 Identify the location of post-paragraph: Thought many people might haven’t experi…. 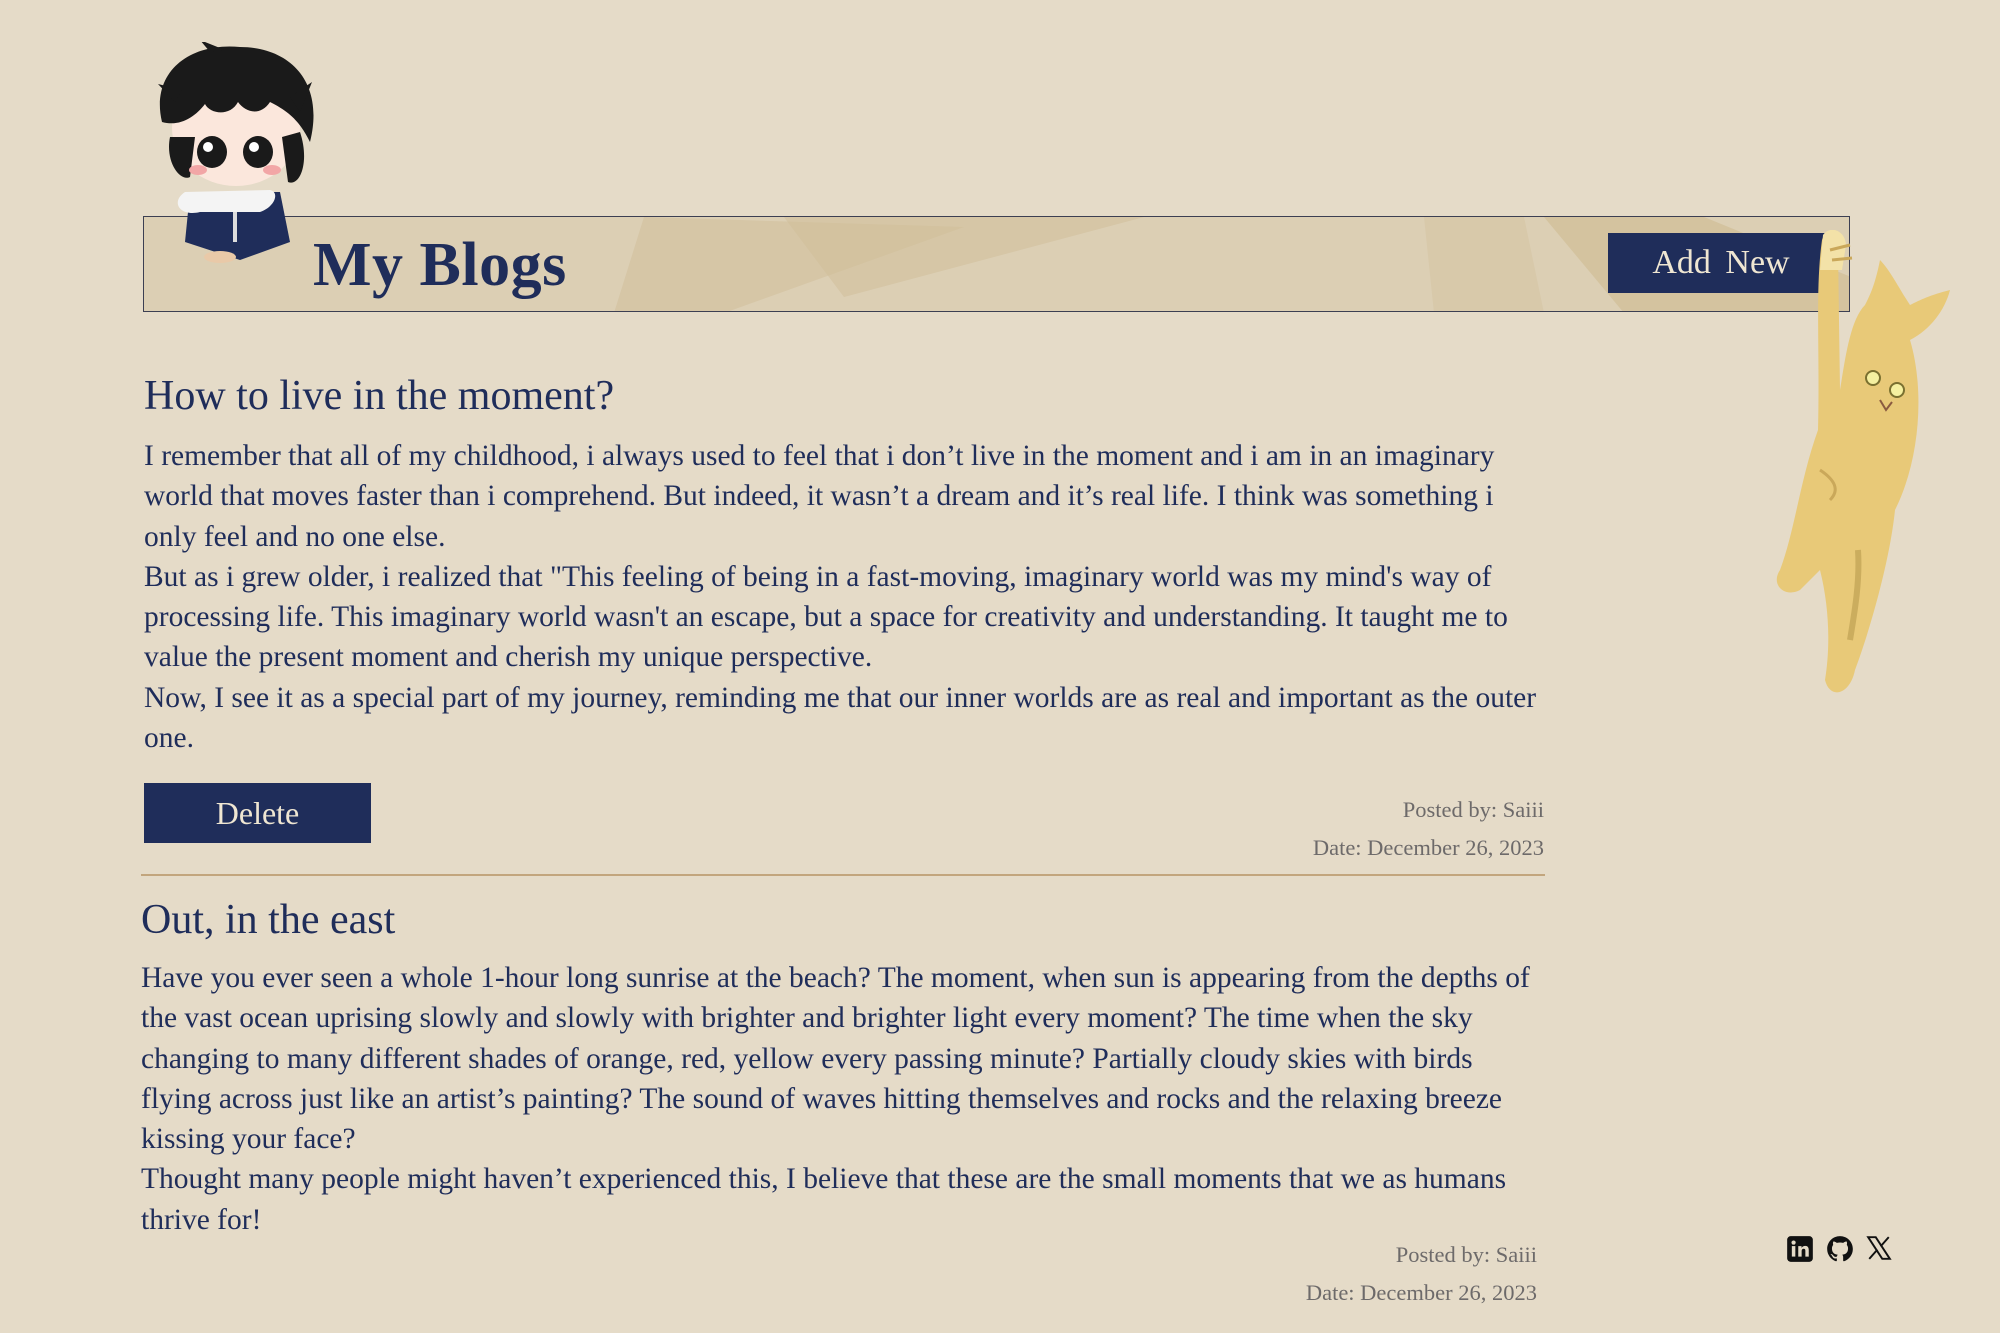
(824, 1199).